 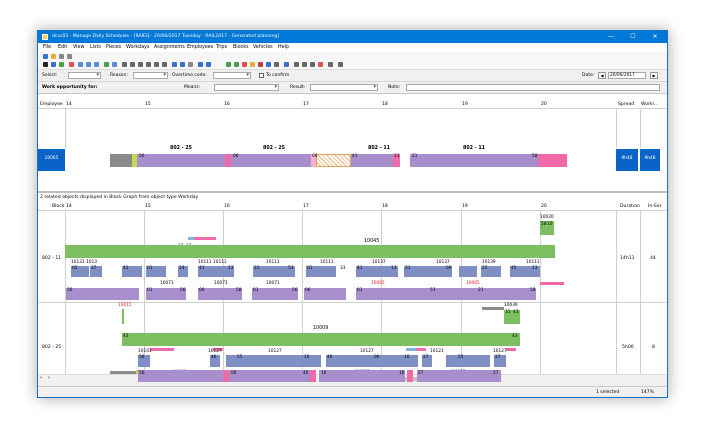 What do you see at coordinates (244, 64) in the screenshot?
I see `status-red-icon` at bounding box center [244, 64].